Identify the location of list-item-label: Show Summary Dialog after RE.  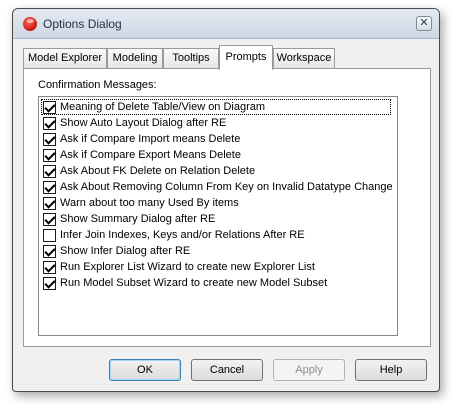
(138, 219).